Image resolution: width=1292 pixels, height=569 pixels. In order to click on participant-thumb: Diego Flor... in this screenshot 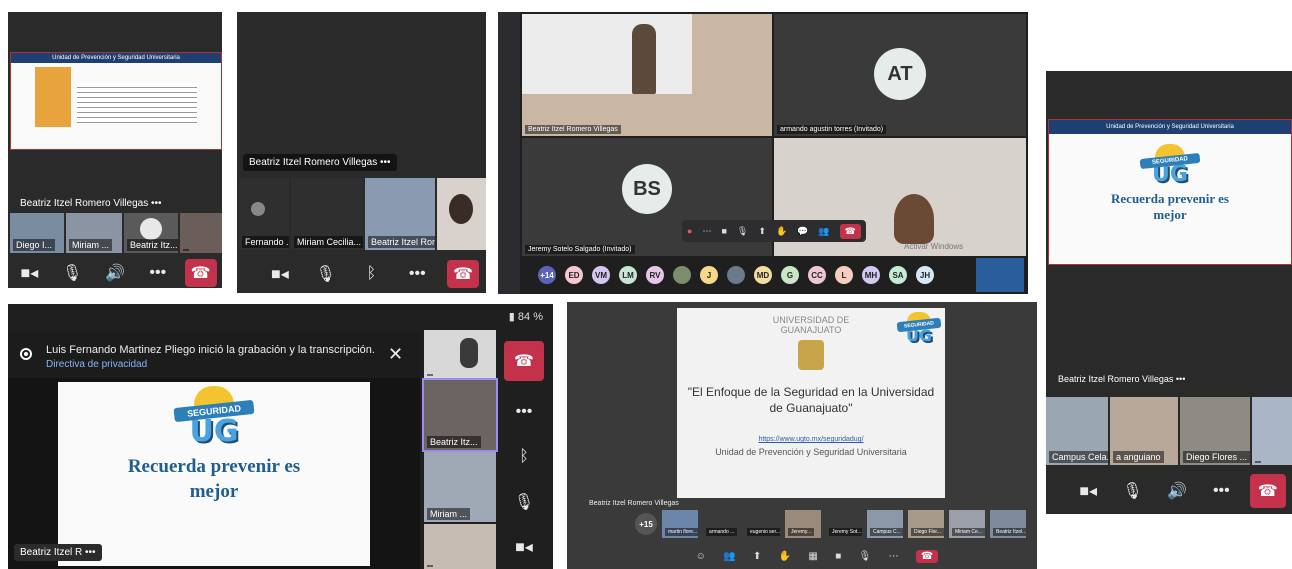, I will do `click(926, 524)`.